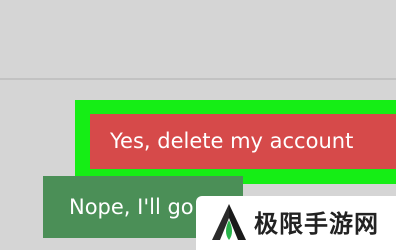 Image resolution: width=396 pixels, height=250 pixels. Describe the element at coordinates (229, 222) in the screenshot. I see `mountain-logo-icon` at that location.